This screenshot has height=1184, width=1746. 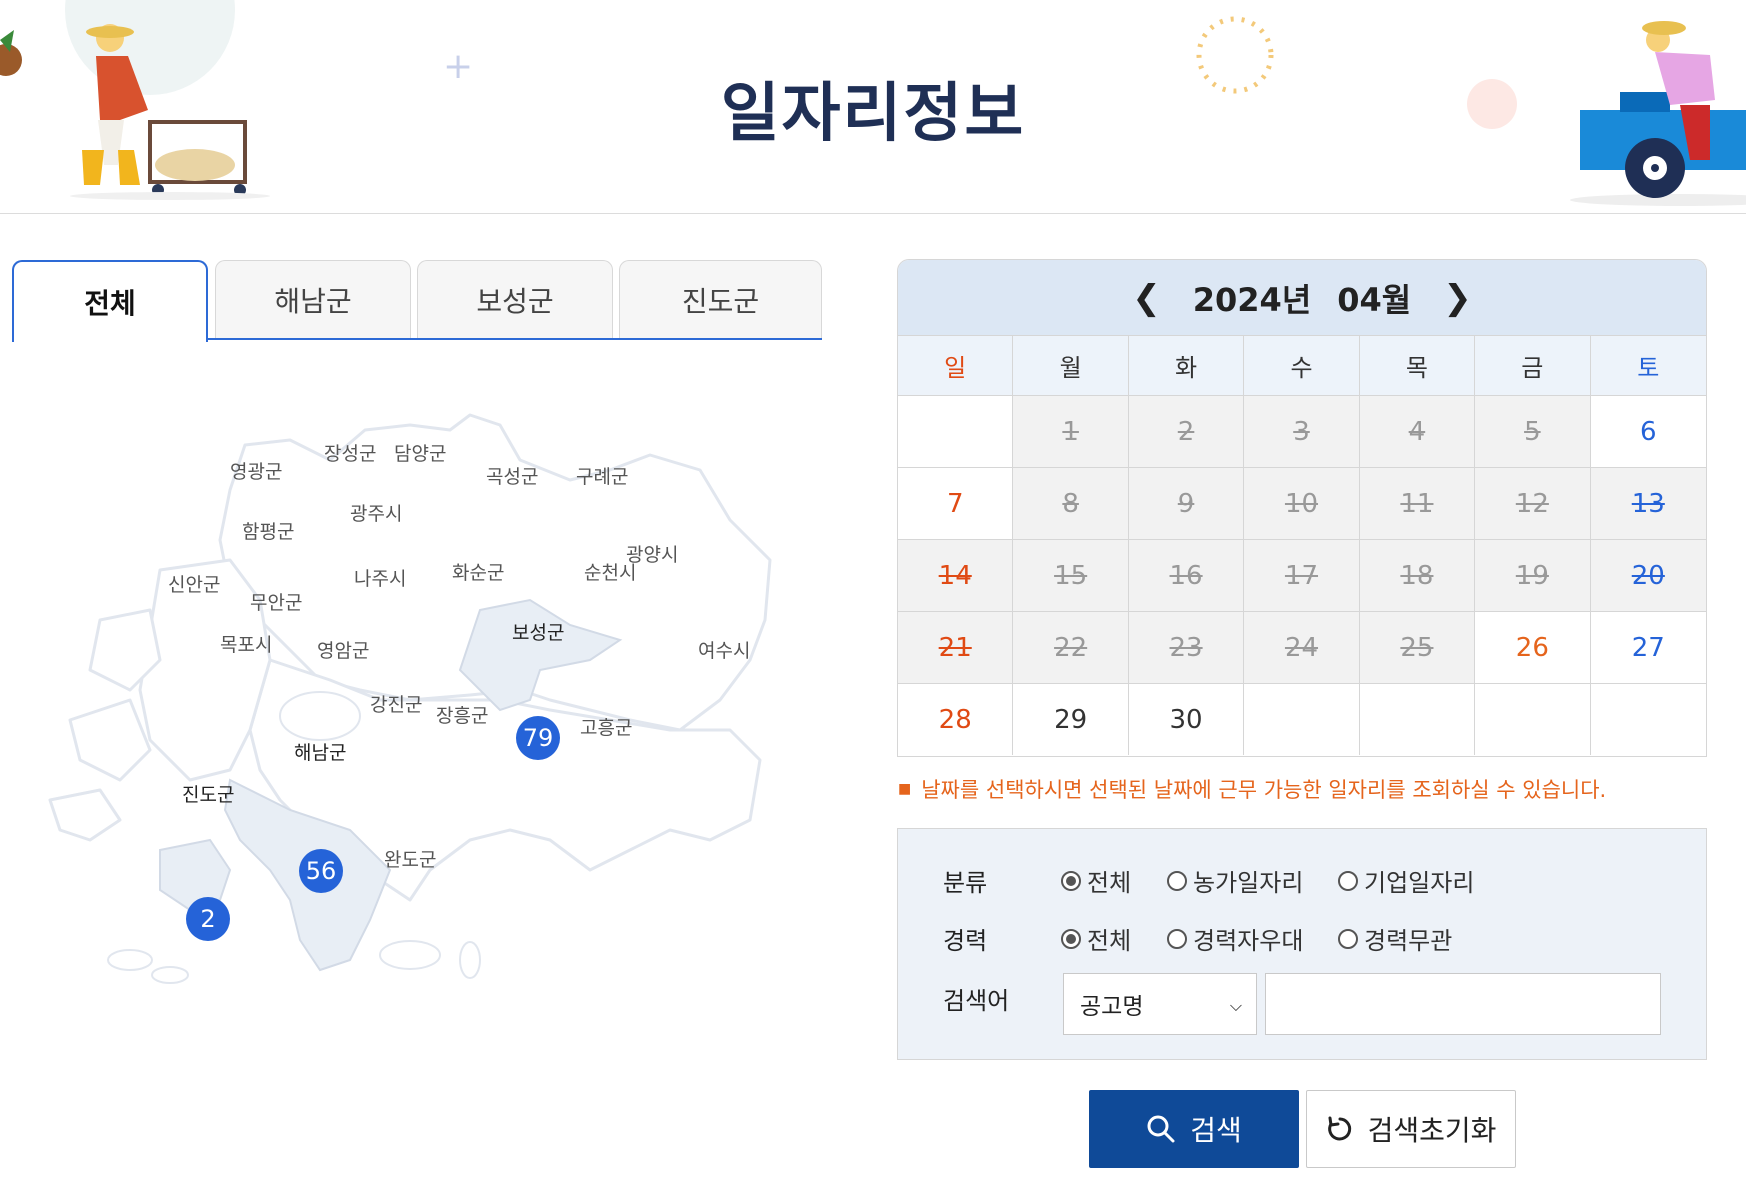 I want to click on category-radio-all: 전체, so click(x=1096, y=880).